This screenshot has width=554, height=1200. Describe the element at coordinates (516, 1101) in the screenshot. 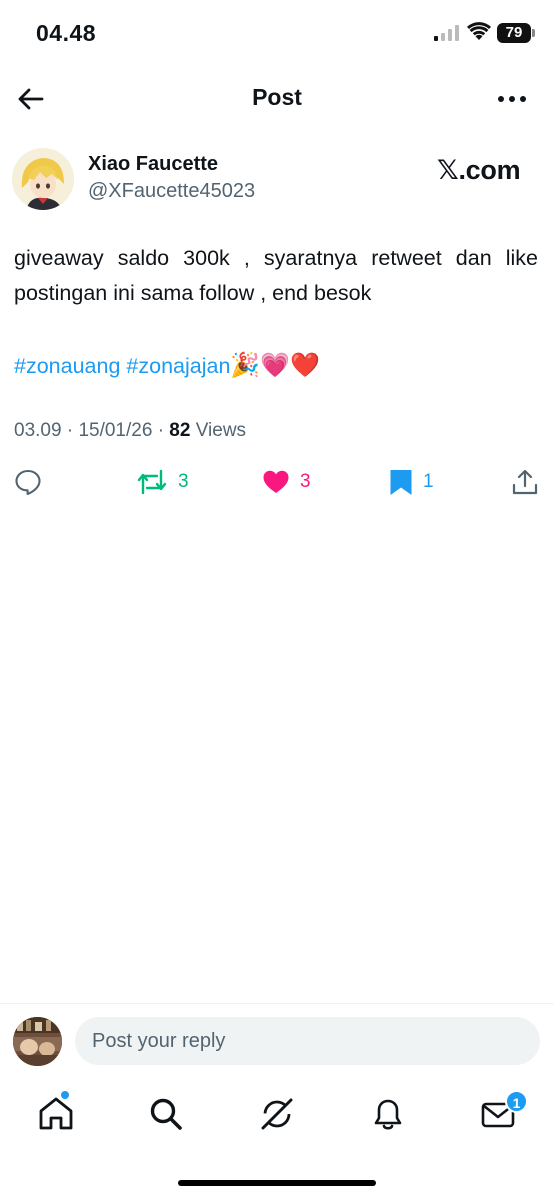

I see `messages-badge: 1` at that location.